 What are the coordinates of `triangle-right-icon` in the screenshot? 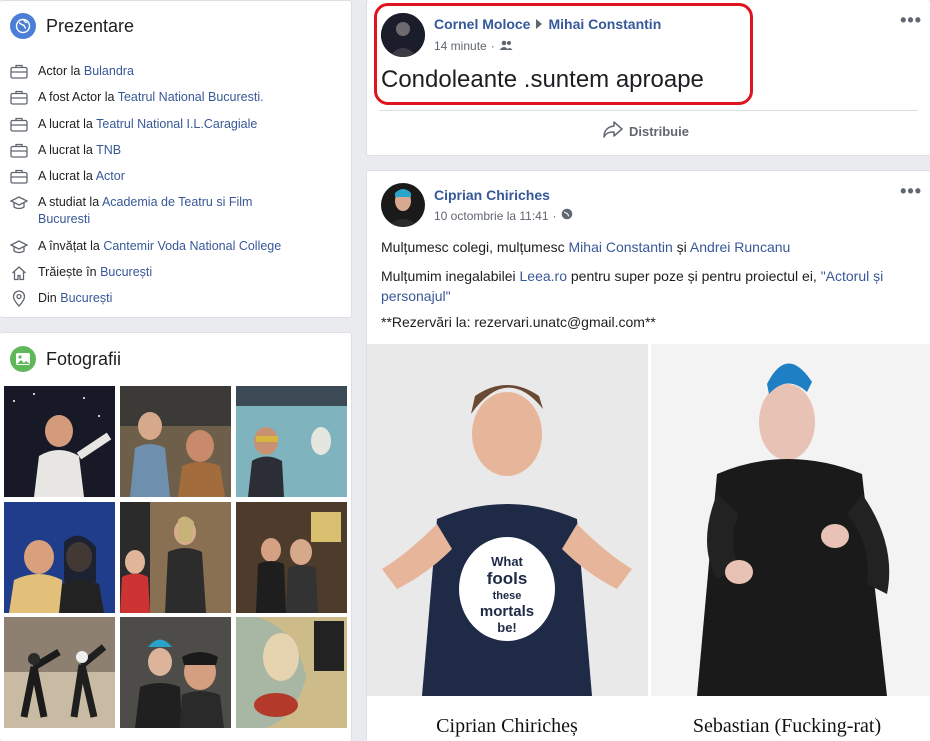 It's located at (539, 24).